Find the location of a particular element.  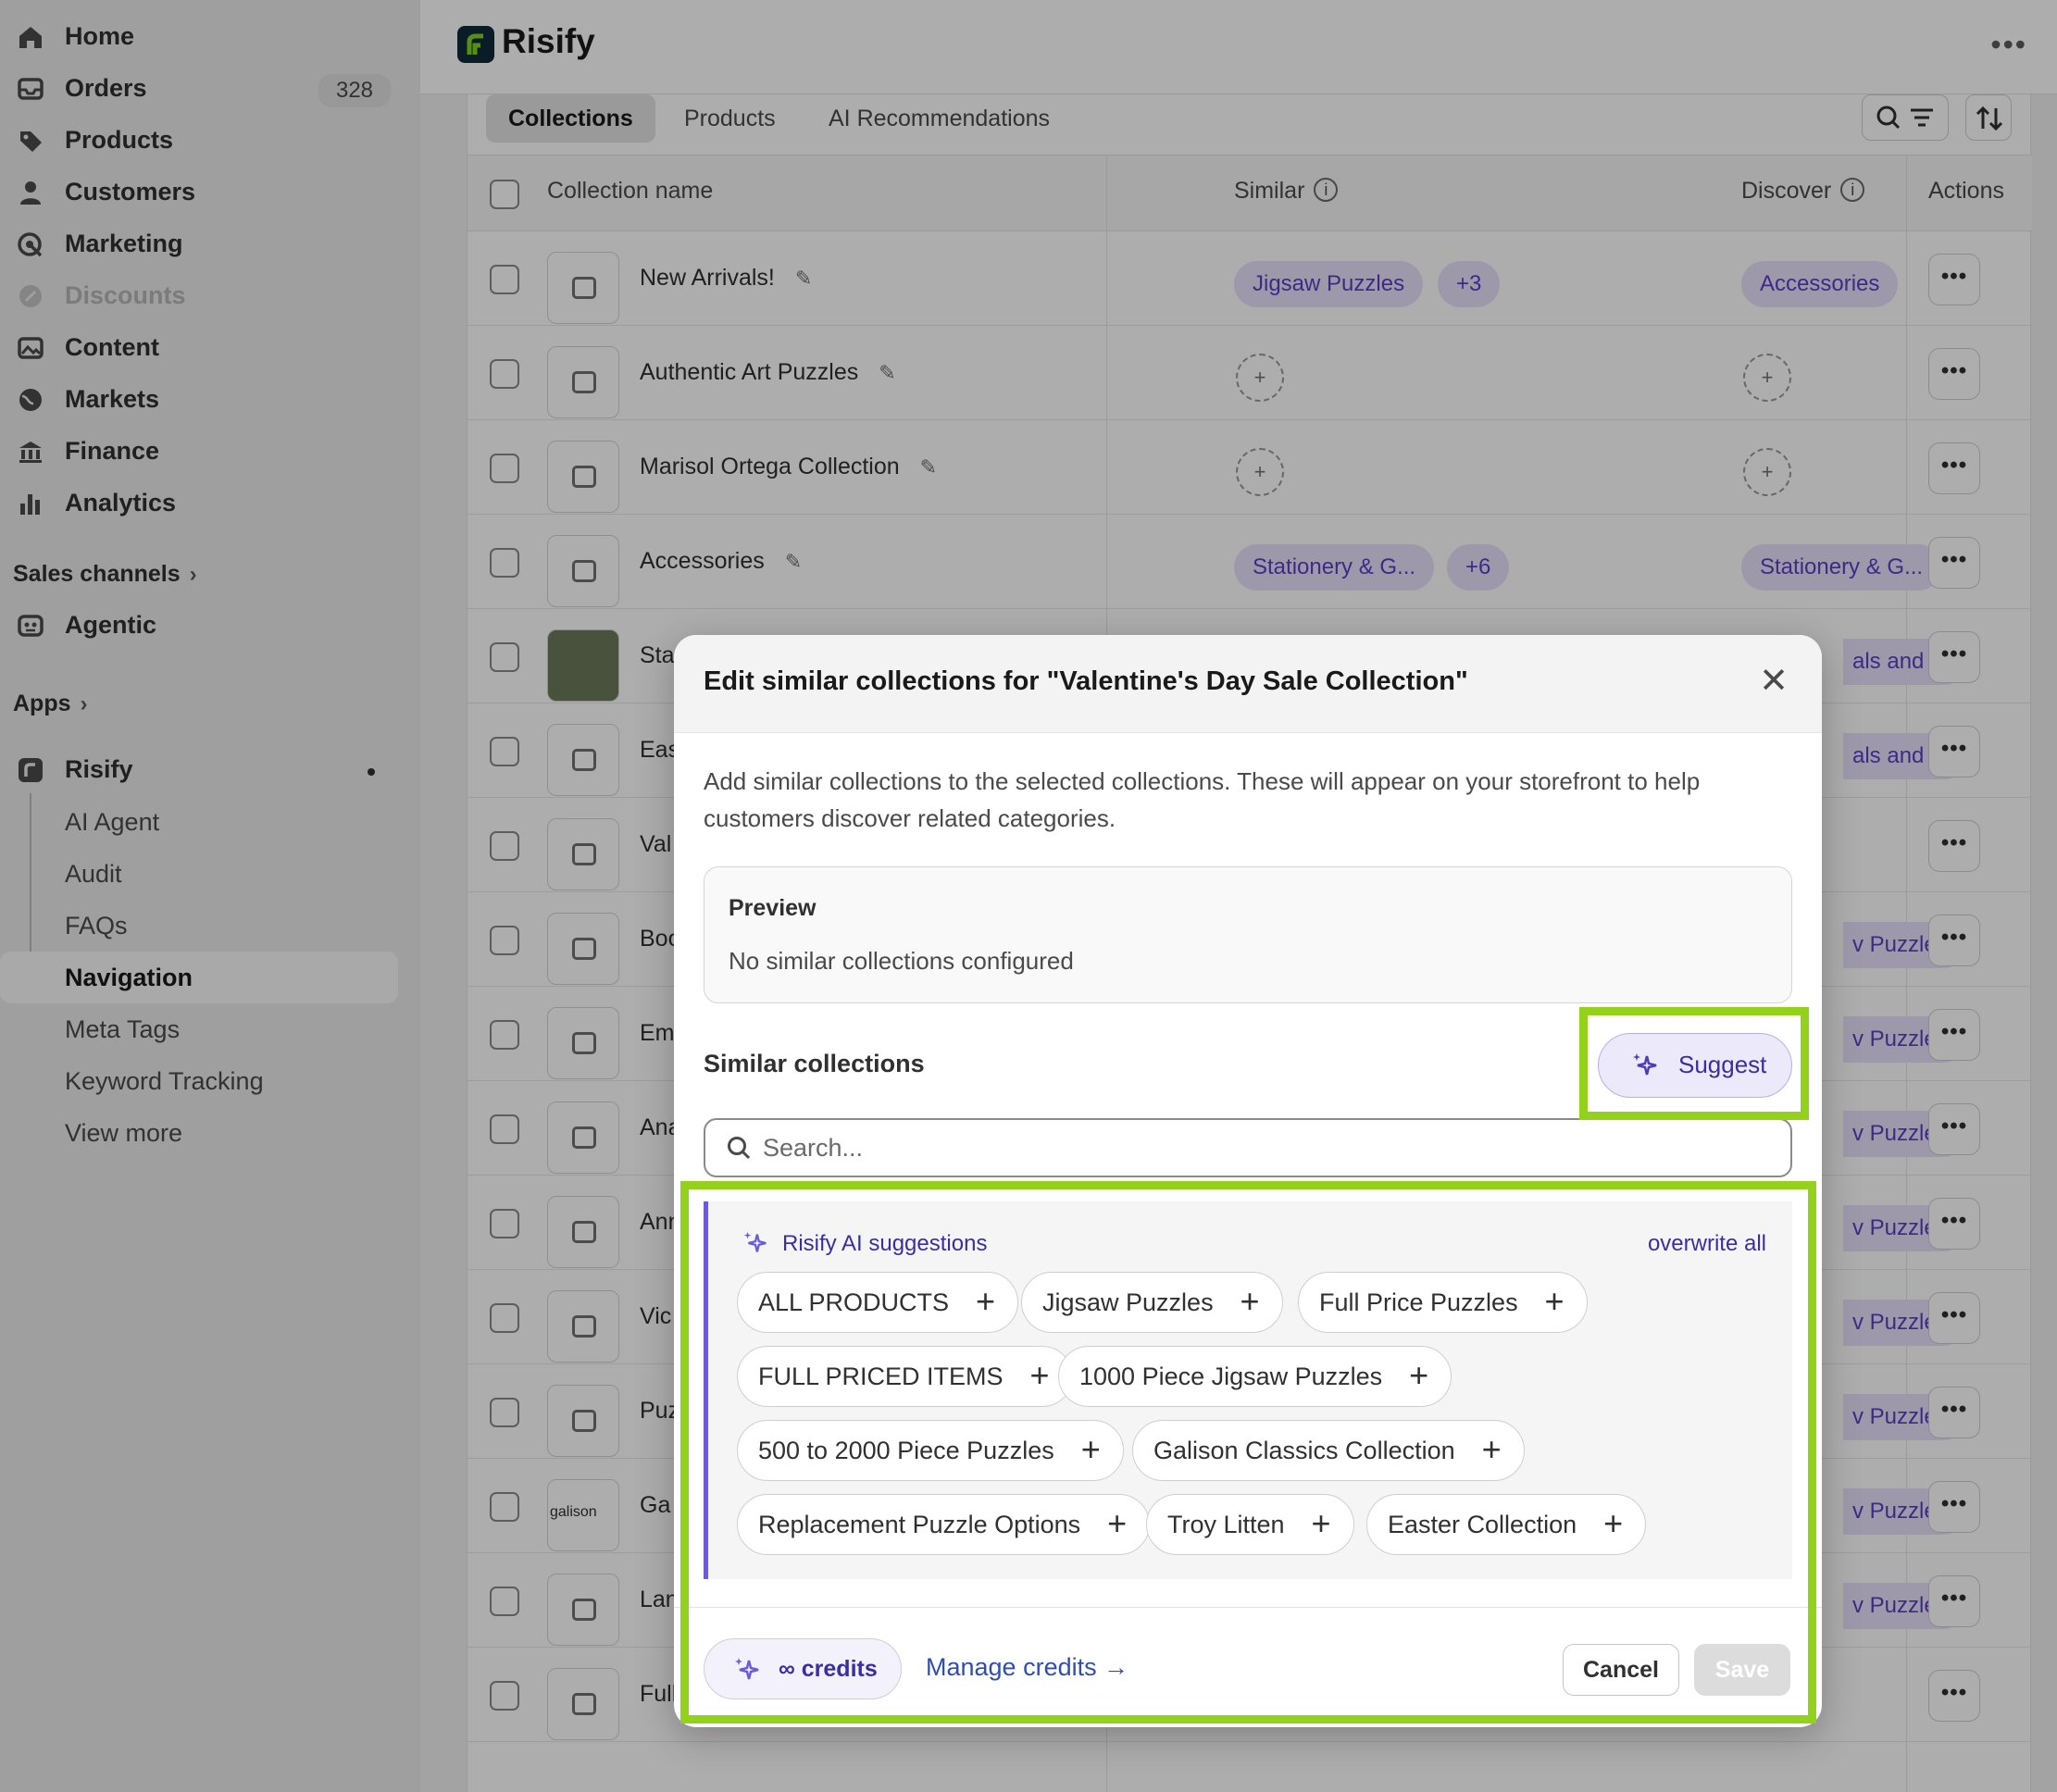

chip-label: Easter Collection is located at coordinates (1483, 1524).